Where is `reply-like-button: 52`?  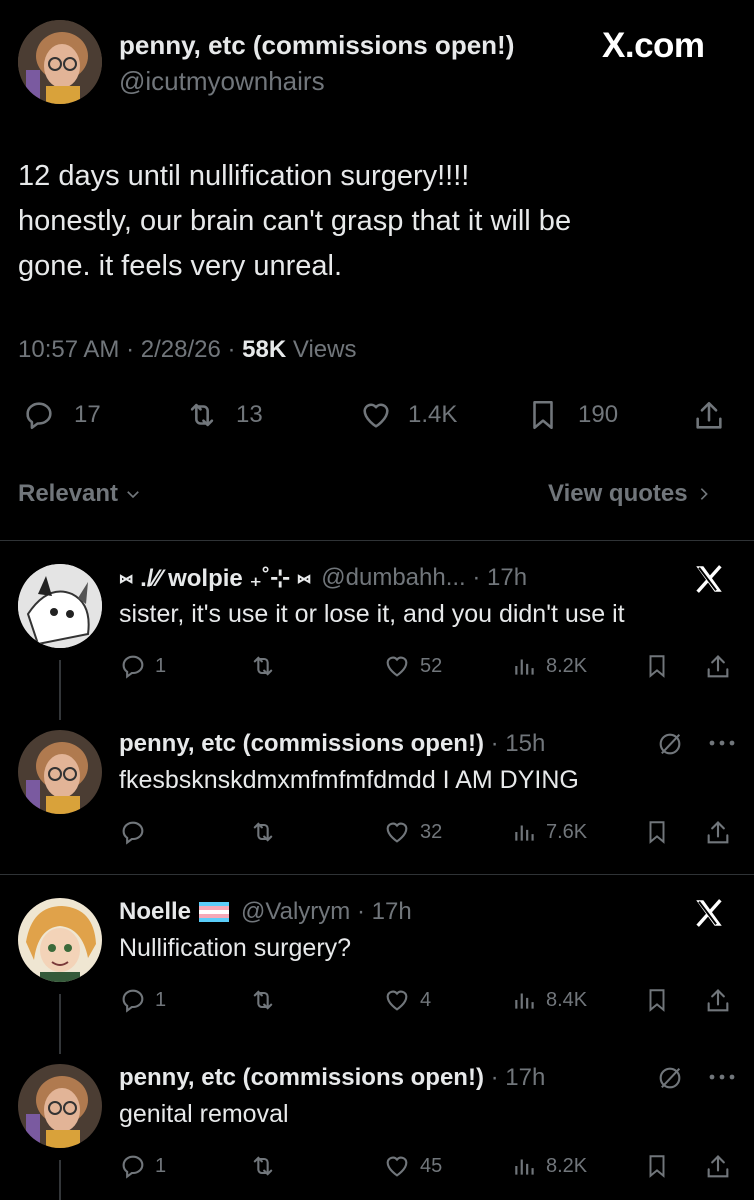 reply-like-button: 52 is located at coordinates (412, 666).